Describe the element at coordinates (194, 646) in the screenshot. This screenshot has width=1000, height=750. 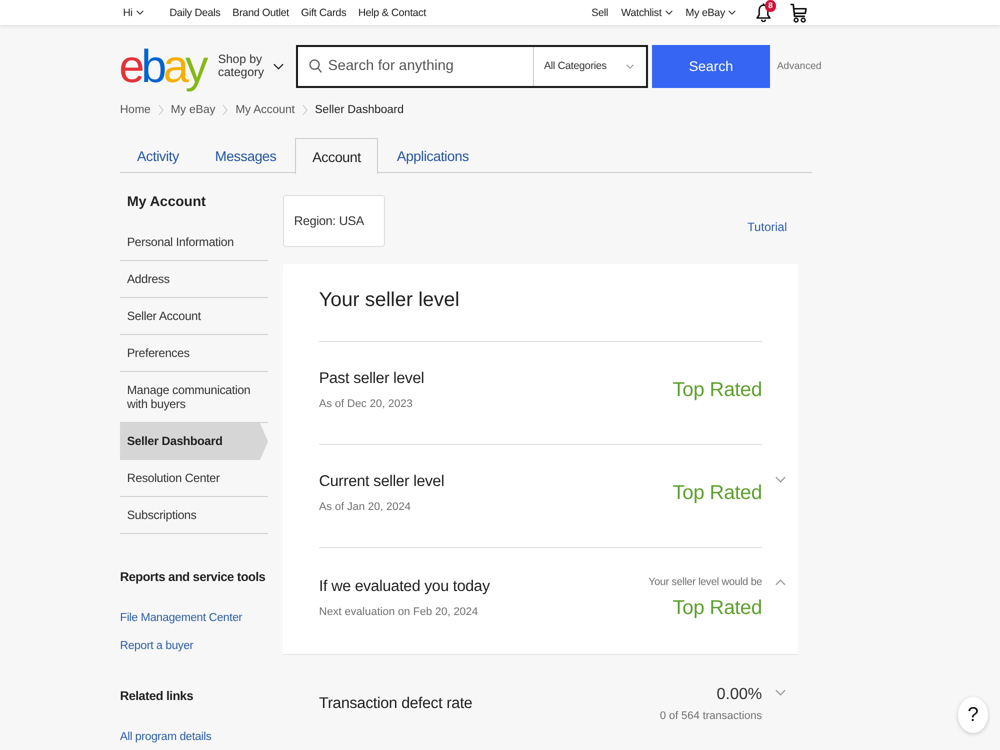
I see `sidebar-link: Report a buyer` at that location.